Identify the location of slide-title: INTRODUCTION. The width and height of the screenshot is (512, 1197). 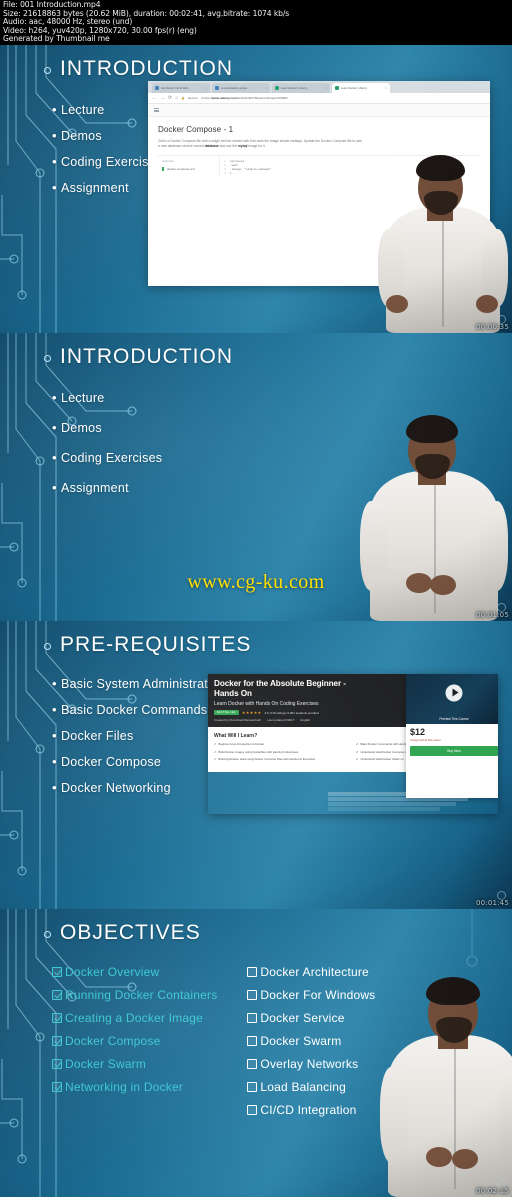
(146, 68).